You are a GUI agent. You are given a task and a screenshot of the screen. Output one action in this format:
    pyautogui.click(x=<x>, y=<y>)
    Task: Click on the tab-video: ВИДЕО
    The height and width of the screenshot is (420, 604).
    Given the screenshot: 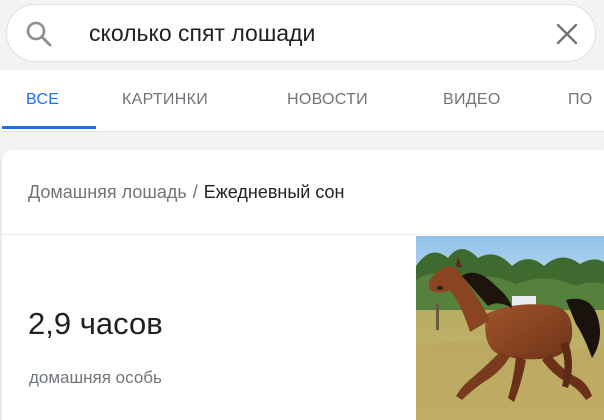 What is the action you would take?
    pyautogui.click(x=472, y=100)
    